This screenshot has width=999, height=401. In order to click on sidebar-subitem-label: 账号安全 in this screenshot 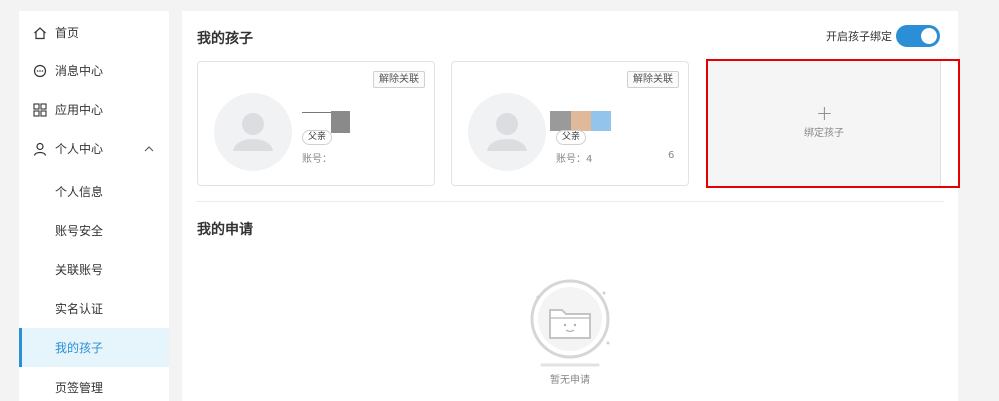, I will do `click(79, 231)`.